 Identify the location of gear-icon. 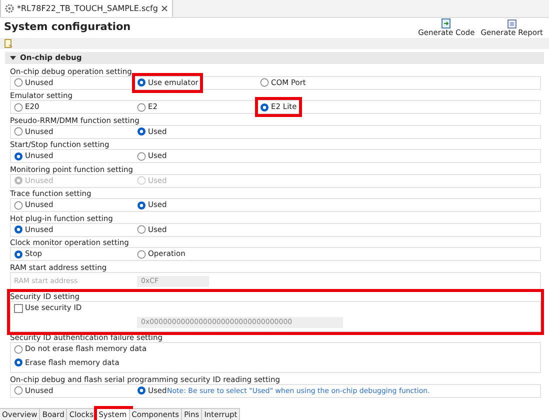
(9, 8).